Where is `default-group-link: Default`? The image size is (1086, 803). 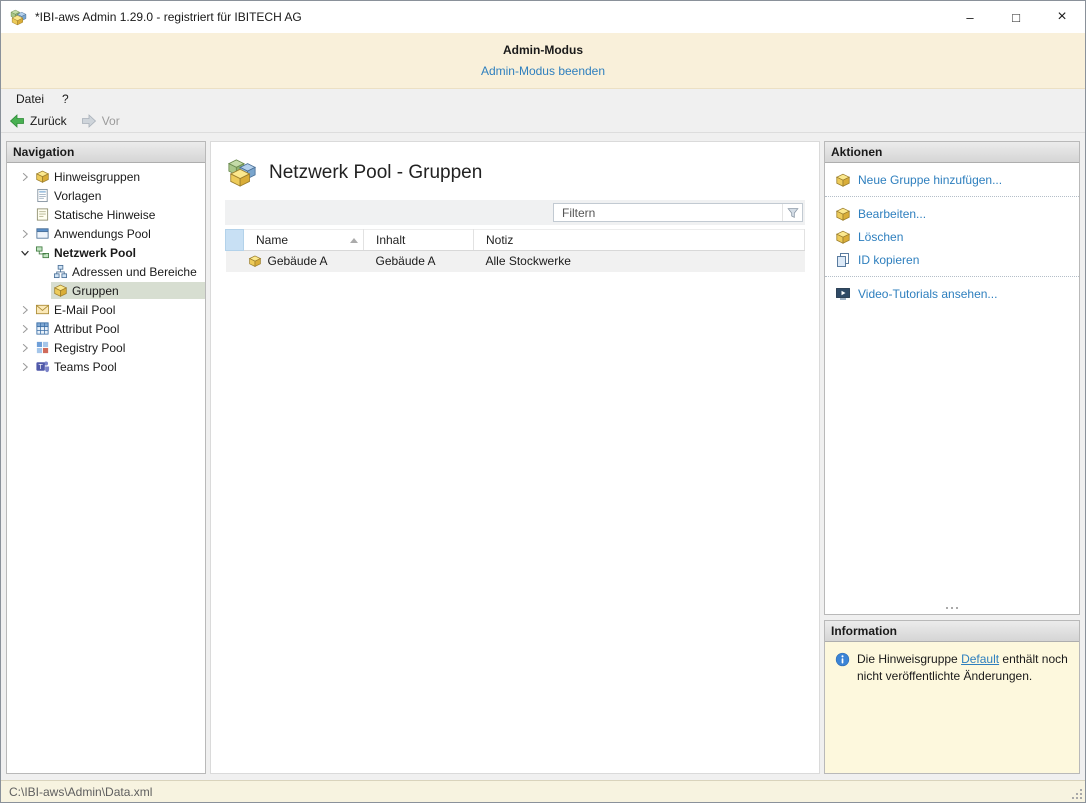
default-group-link: Default is located at coordinates (980, 659).